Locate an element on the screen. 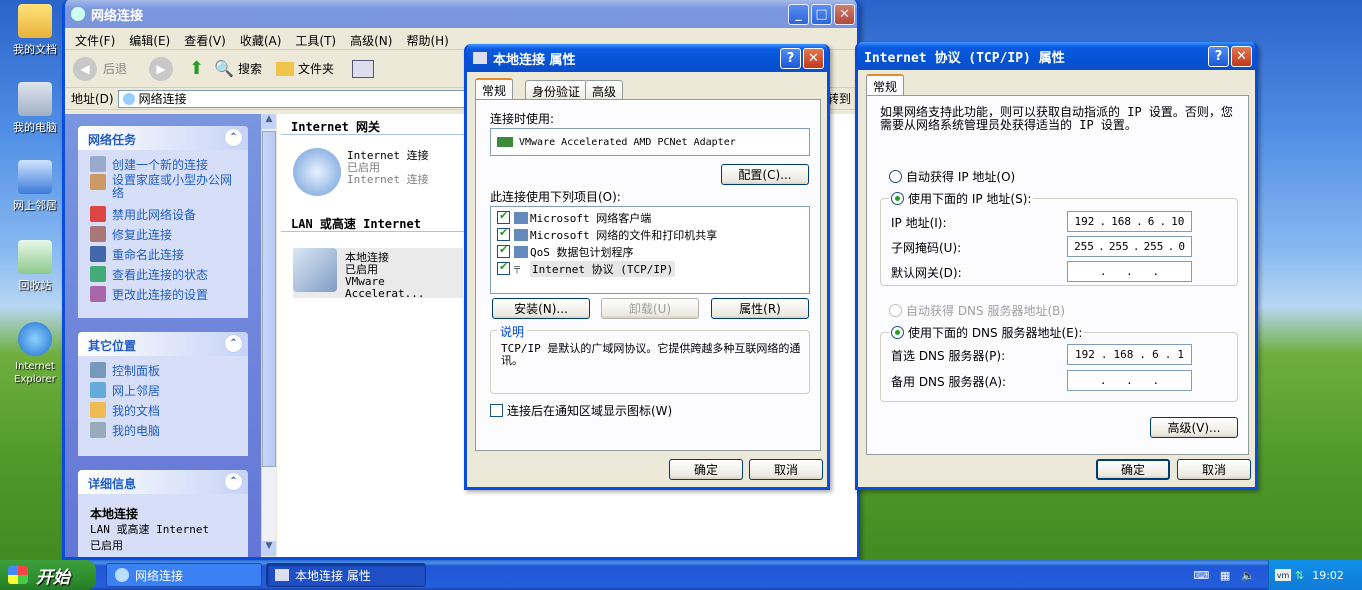 Image resolution: width=1362 pixels, height=590 pixels. auto-ip-option: 自动获得 IP 地址(O) is located at coordinates (952, 176).